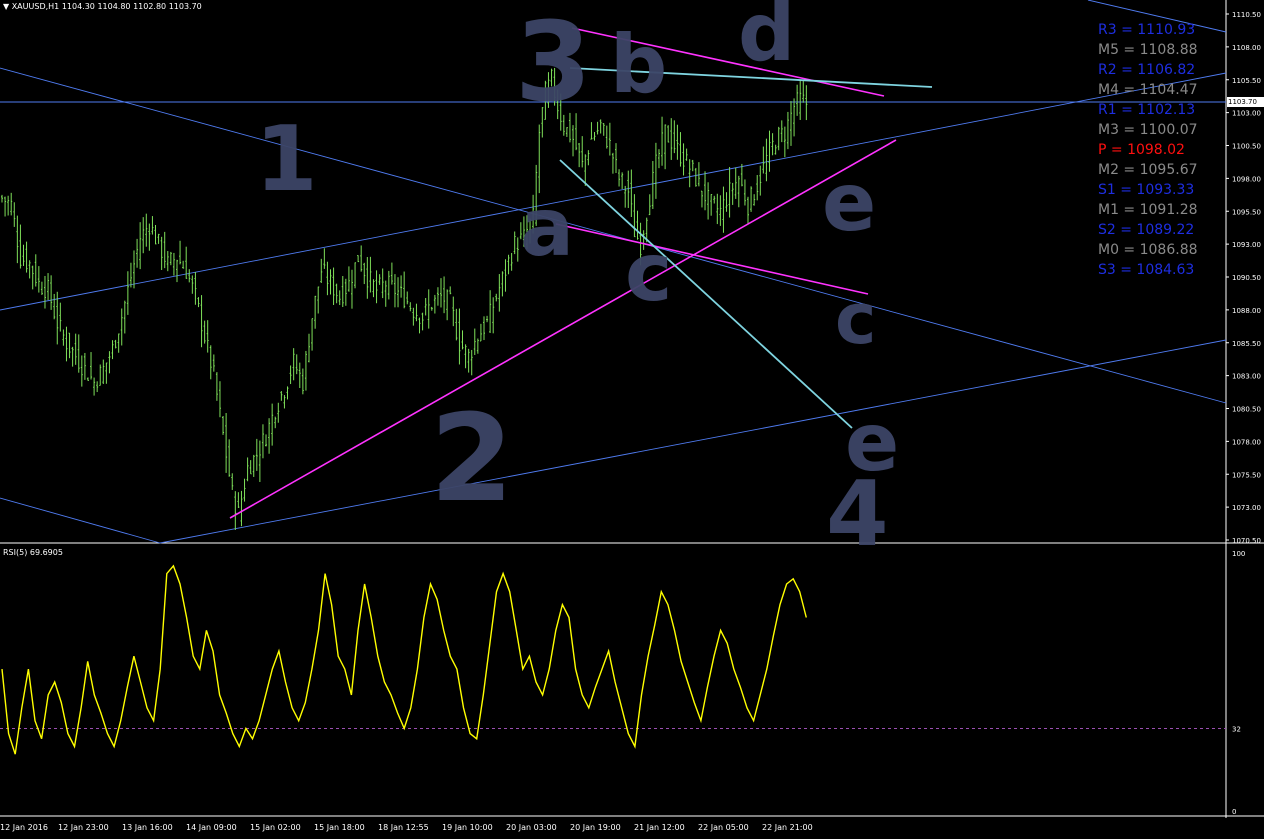 This screenshot has height=839, width=1264. What do you see at coordinates (24, 827) in the screenshot?
I see `time-tick-label: 12 Jan 2016` at bounding box center [24, 827].